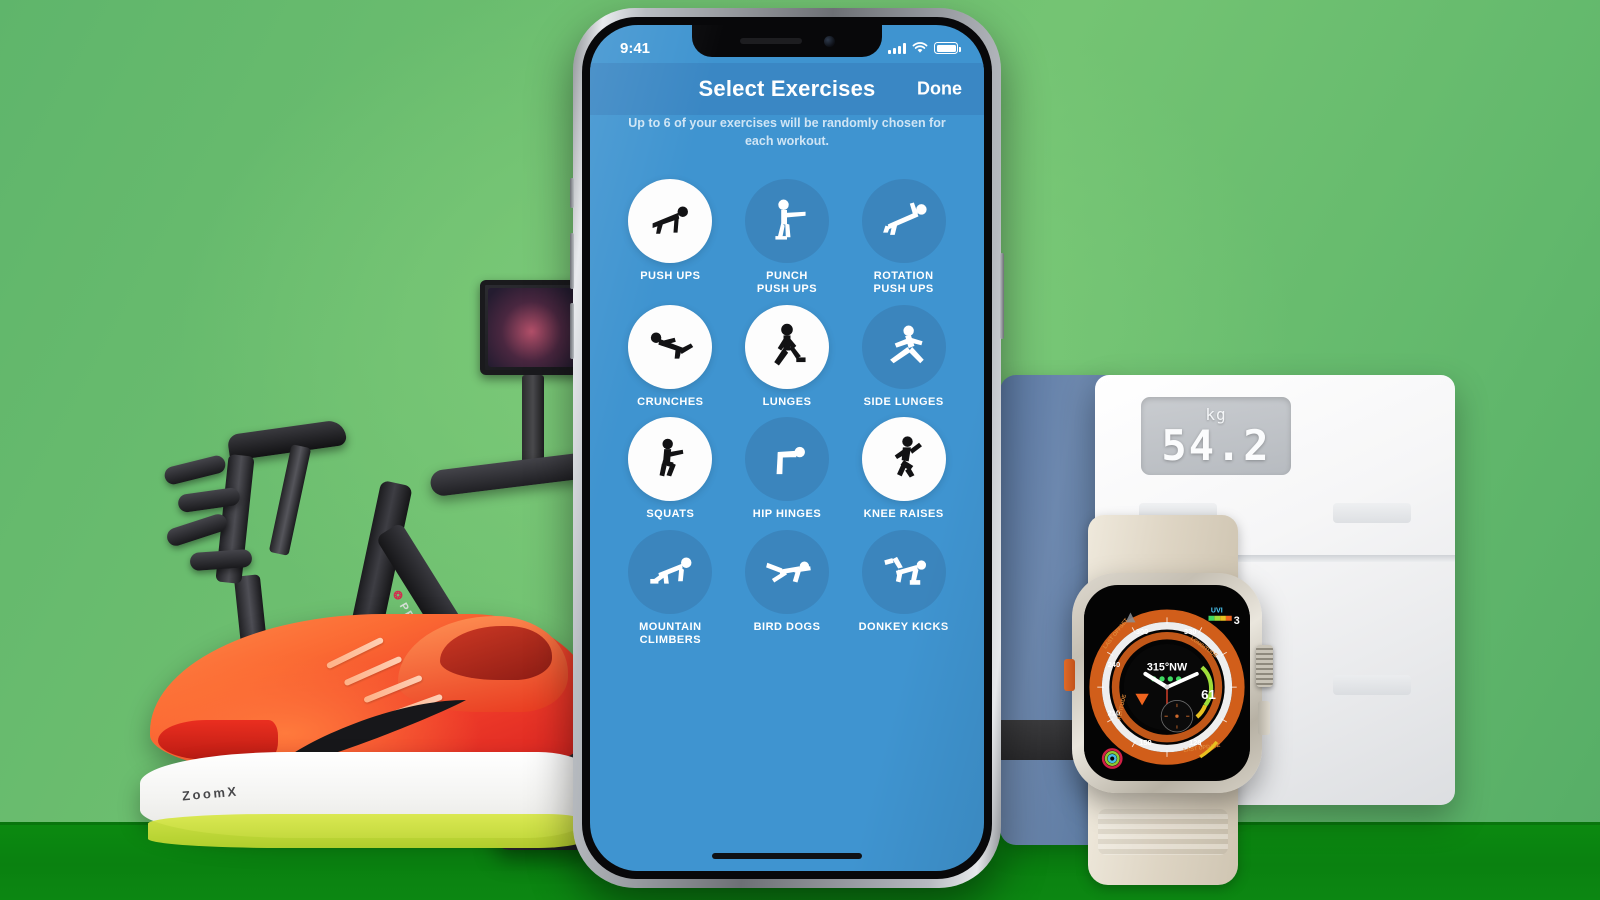 This screenshot has width=1600, height=900. I want to click on bike-screen-post, so click(533, 422).